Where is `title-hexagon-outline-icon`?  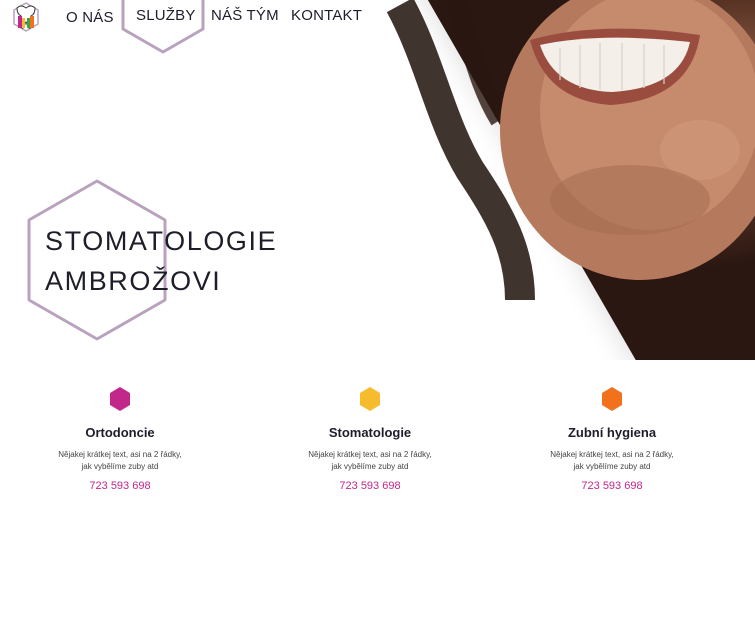 title-hexagon-outline-icon is located at coordinates (97, 260).